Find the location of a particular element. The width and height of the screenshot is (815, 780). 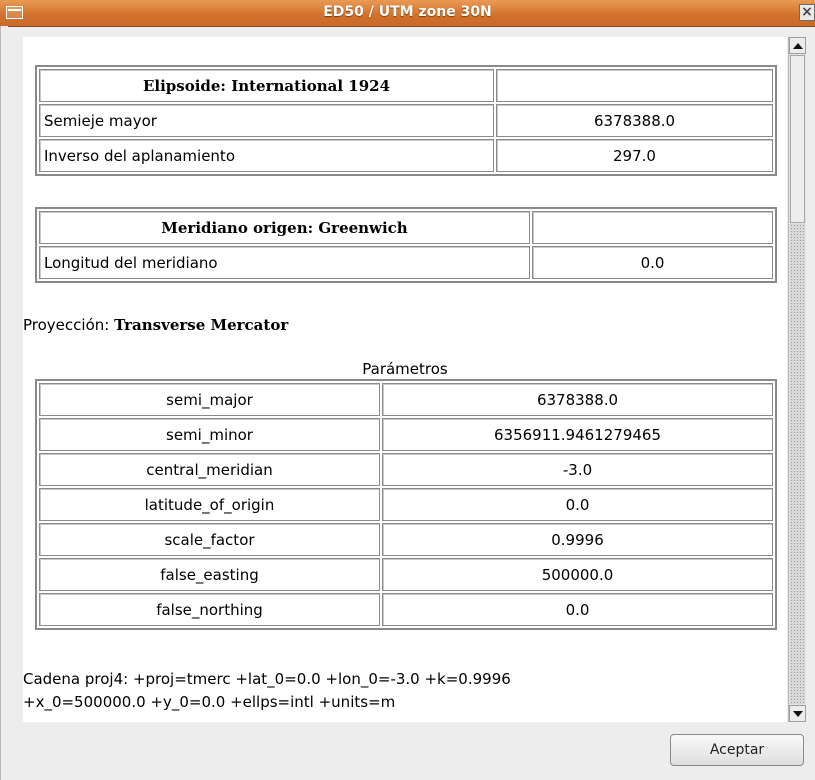

accept-button: Aceptar is located at coordinates (737, 750).